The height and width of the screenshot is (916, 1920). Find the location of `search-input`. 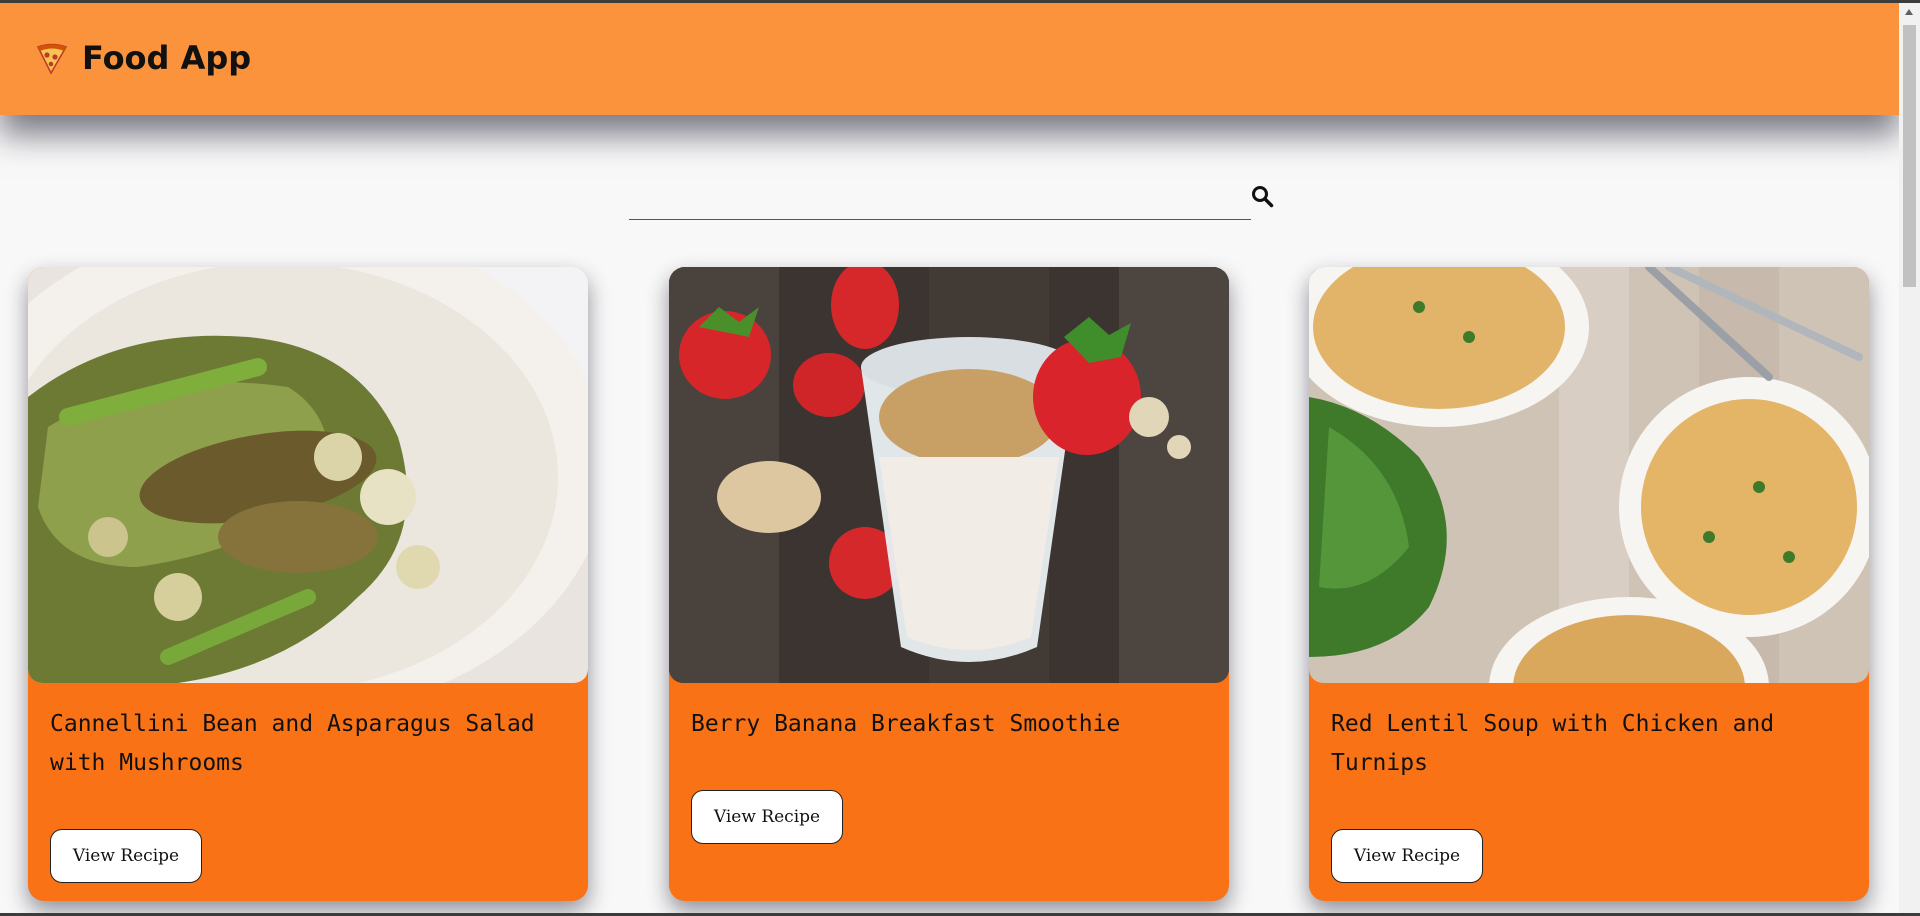

search-input is located at coordinates (940, 197).